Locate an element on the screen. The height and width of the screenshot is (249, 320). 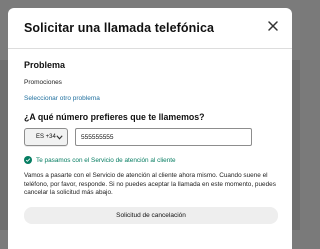
phone-question: ¿A qué número prefieres que te llamemos? is located at coordinates (114, 117).